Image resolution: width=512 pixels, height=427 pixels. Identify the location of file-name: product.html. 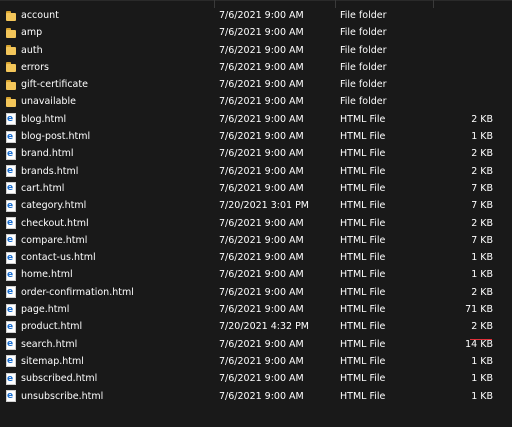
(51, 326).